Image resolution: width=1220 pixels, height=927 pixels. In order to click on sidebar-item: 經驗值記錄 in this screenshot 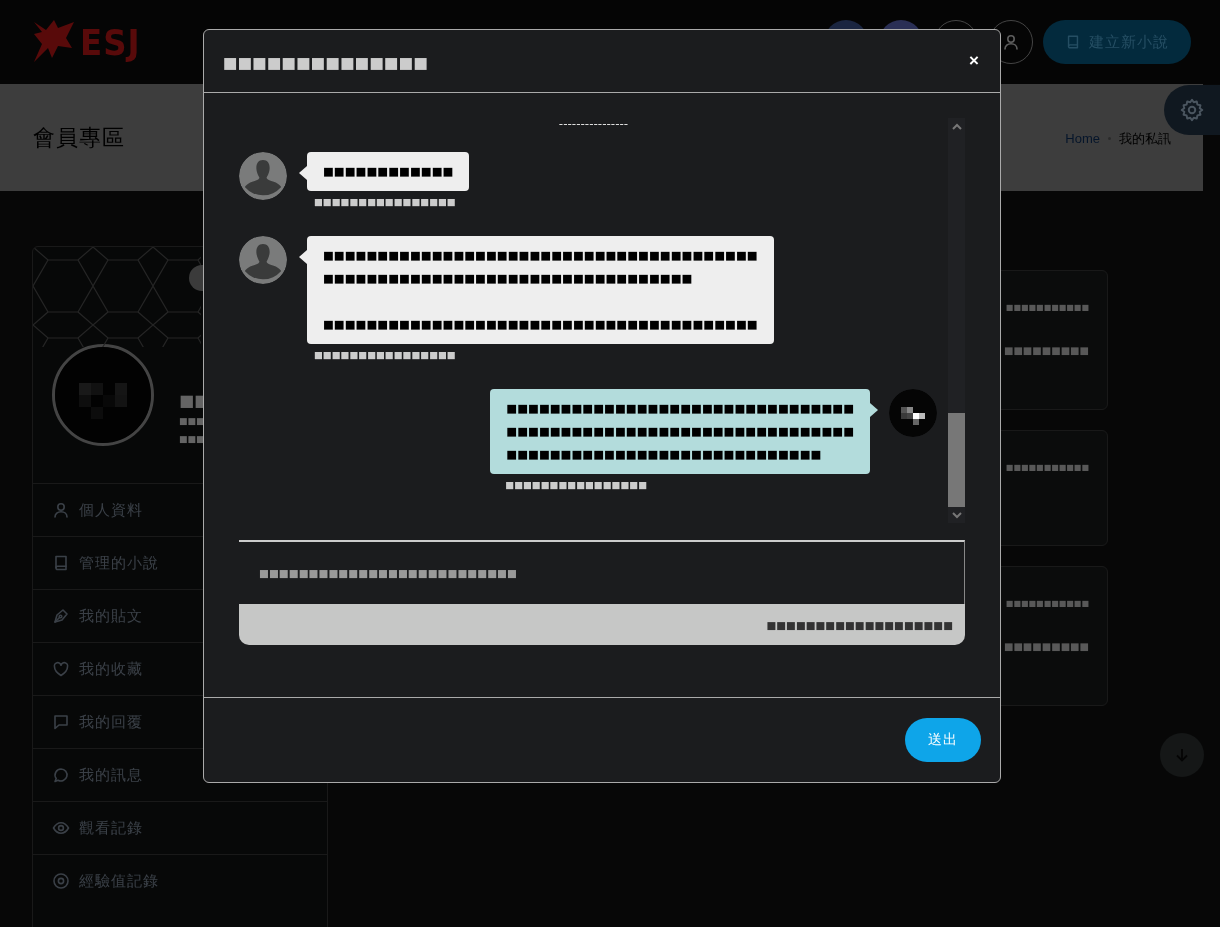, I will do `click(180, 880)`.